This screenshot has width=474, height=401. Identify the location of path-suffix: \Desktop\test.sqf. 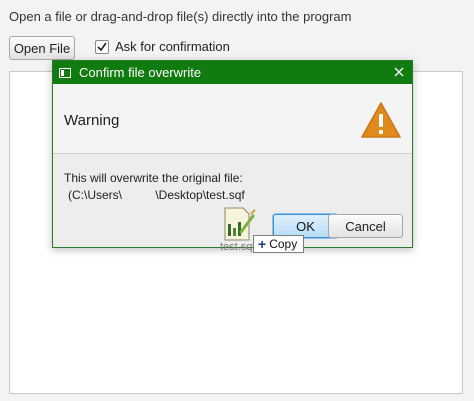
(200, 195).